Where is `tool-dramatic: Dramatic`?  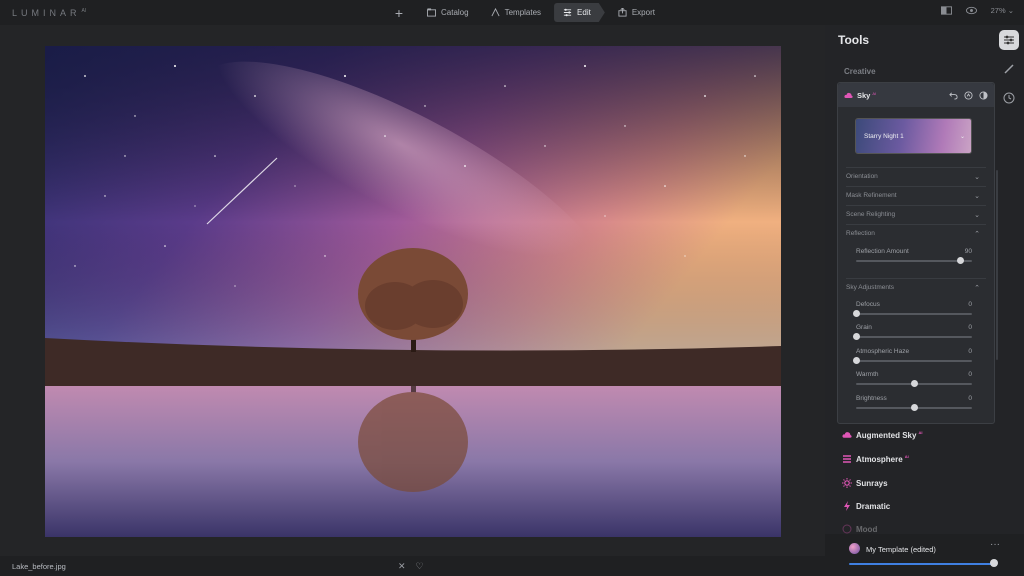 tool-dramatic: Dramatic is located at coordinates (866, 506).